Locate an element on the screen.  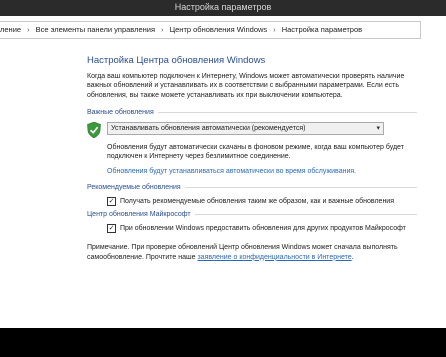
chevron-down-icon: ▾ is located at coordinates (378, 128).